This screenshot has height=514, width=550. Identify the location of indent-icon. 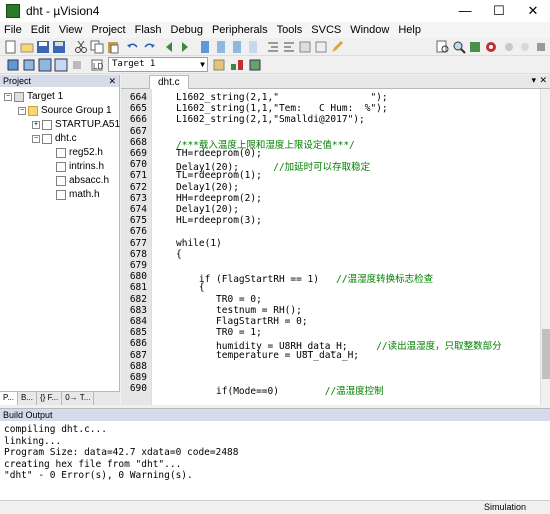
(273, 47).